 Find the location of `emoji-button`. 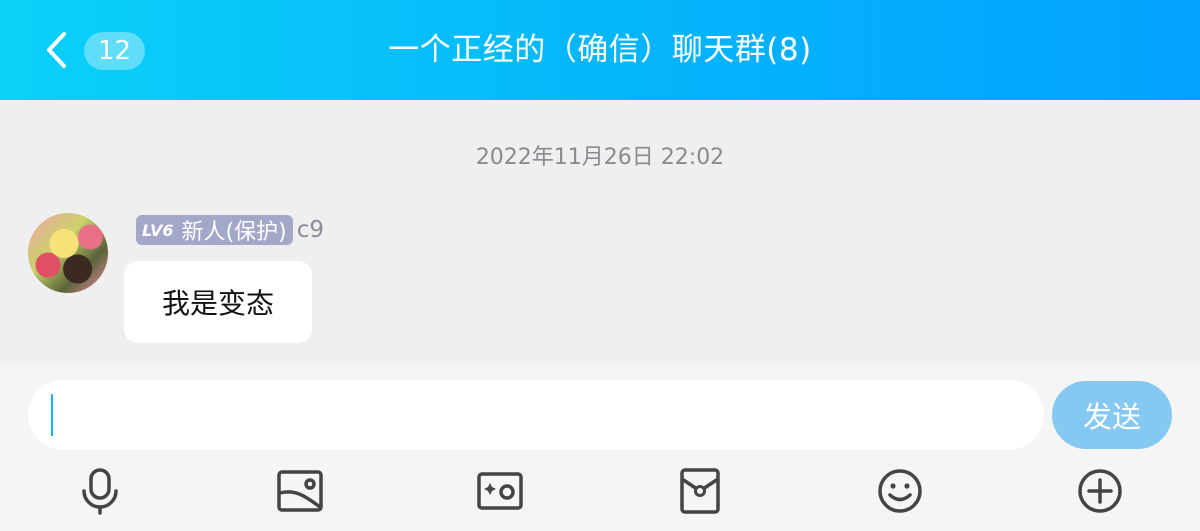

emoji-button is located at coordinates (900, 491).